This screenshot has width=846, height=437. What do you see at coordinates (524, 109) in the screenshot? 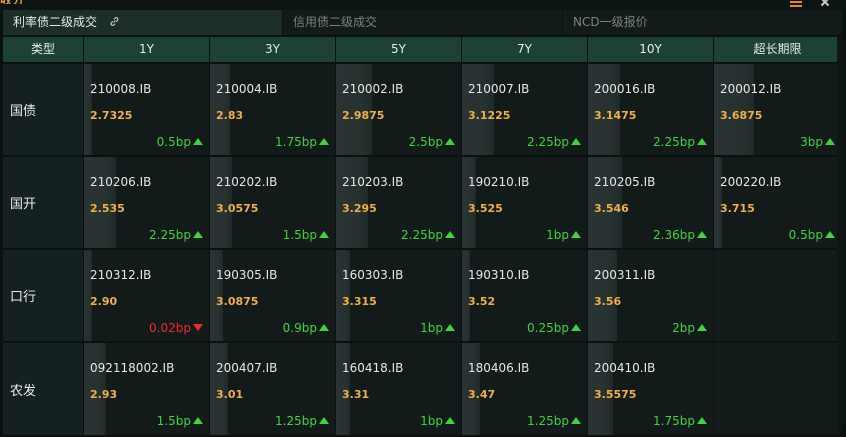
I see `bond-cell: 210007.IB 3.1225 2.25bp` at bounding box center [524, 109].